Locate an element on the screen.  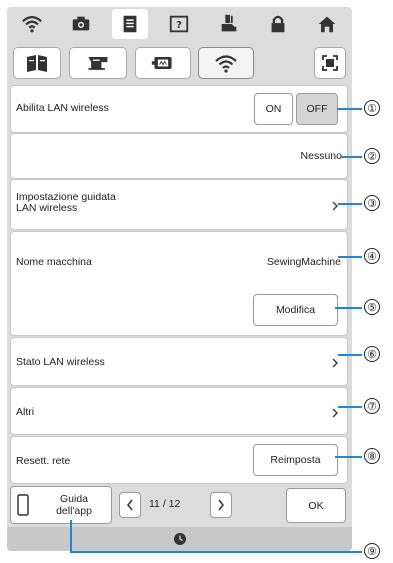
callout-line-9-vertical is located at coordinates (71, 536).